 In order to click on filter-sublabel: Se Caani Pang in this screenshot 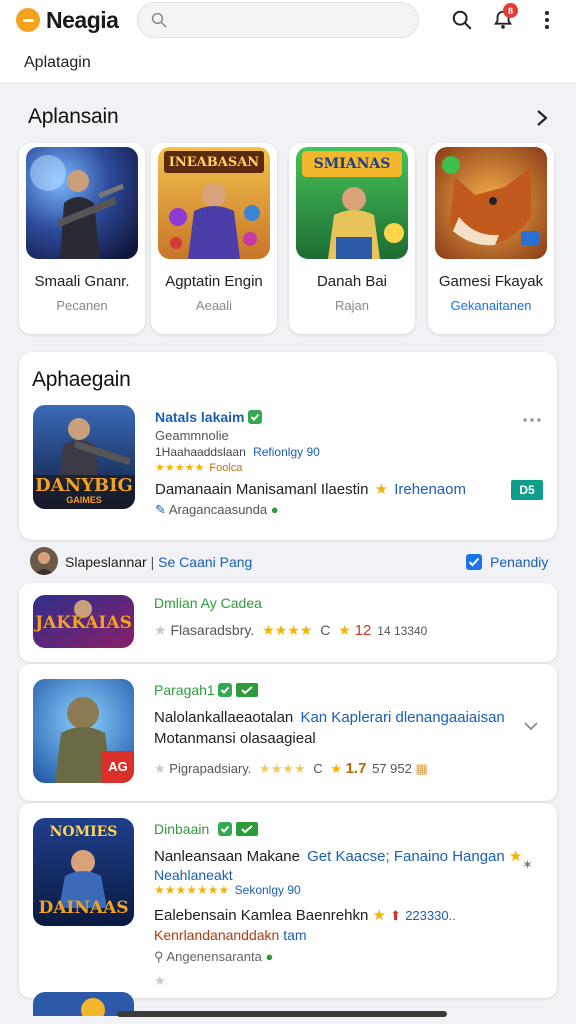, I will do `click(205, 562)`.